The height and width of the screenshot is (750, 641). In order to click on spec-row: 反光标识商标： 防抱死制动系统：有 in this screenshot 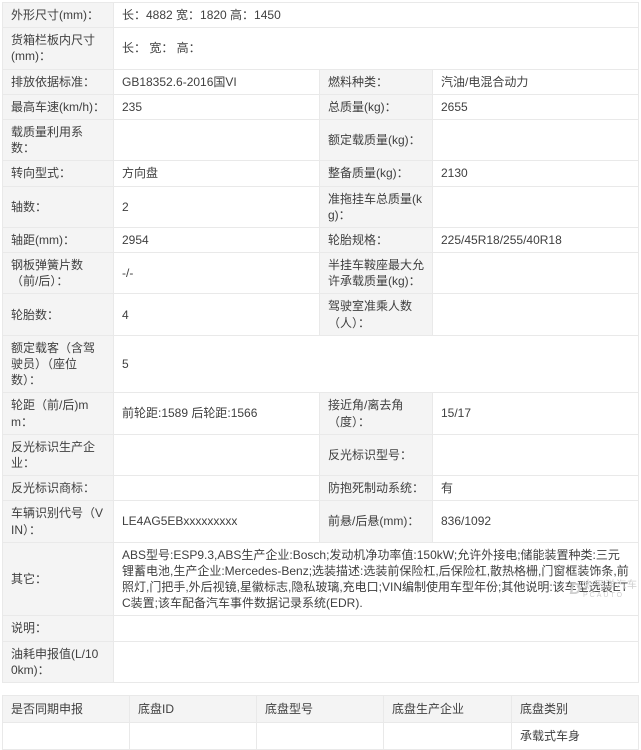, I will do `click(320, 488)`.